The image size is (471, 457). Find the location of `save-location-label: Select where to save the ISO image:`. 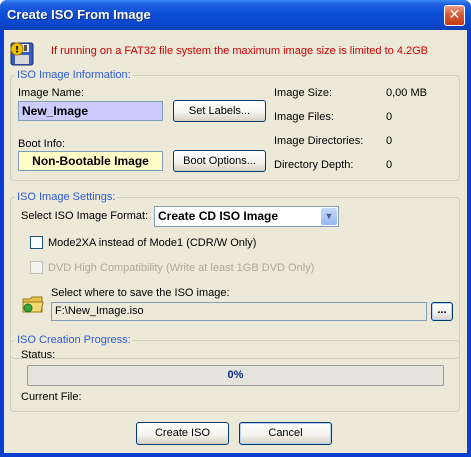

save-location-label: Select where to save the ISO image: is located at coordinates (140, 293).